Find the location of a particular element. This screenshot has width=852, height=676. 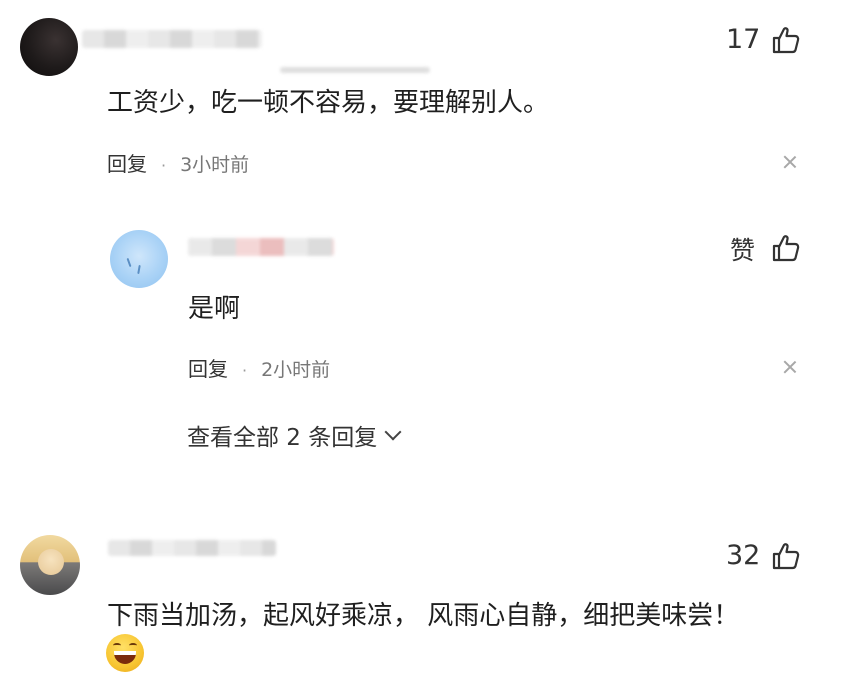

timestamp: 2小时前 is located at coordinates (296, 370).